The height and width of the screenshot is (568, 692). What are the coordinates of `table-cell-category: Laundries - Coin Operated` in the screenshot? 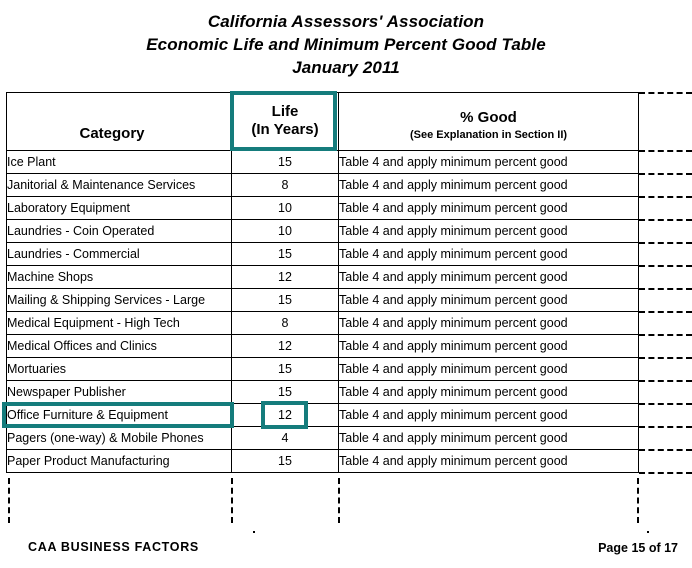 It's located at (119, 231).